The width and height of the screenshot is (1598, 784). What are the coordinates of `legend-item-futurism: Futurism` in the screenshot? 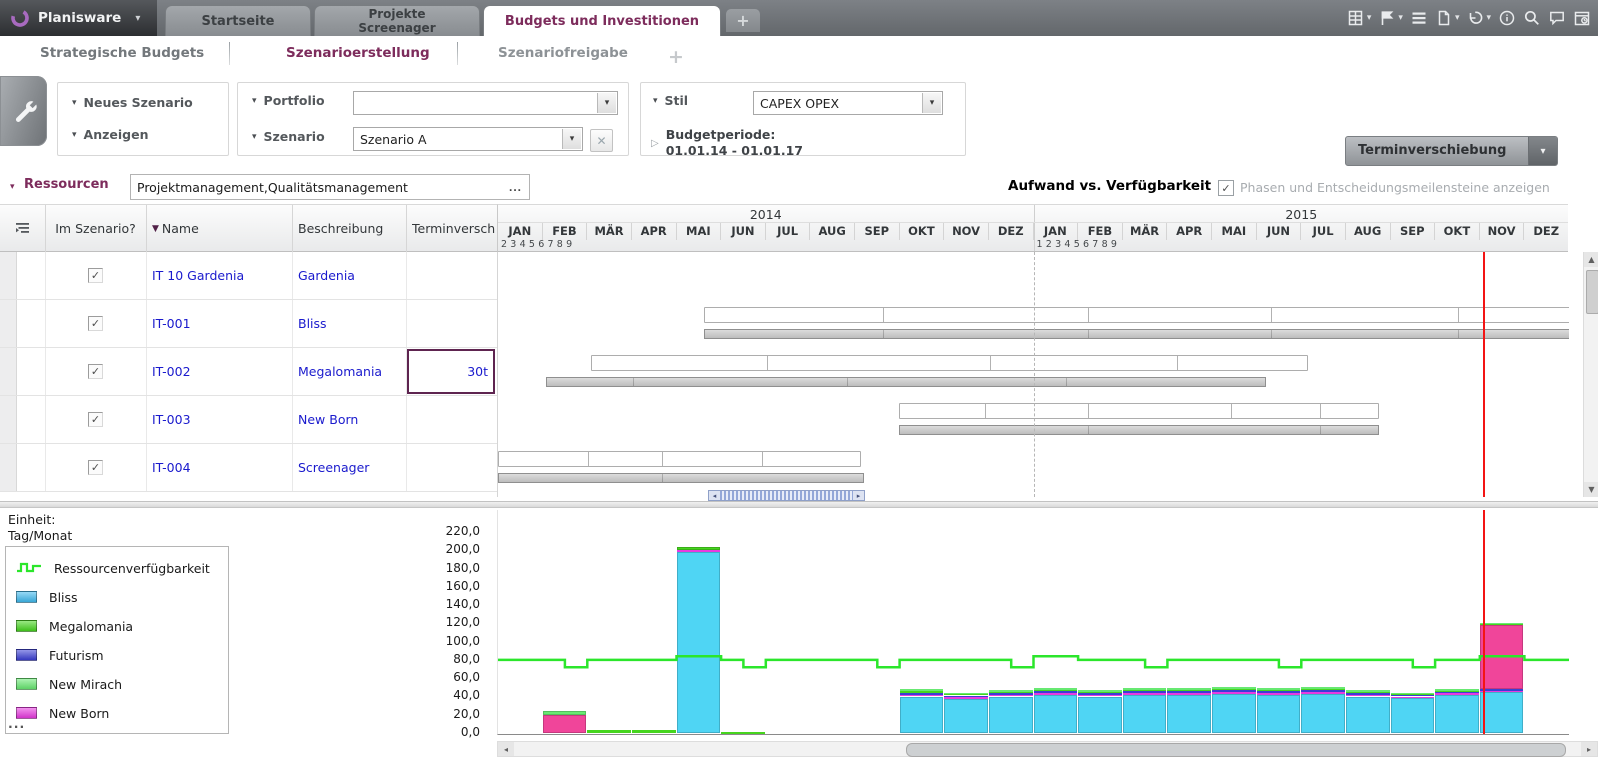 It's located at (60, 655).